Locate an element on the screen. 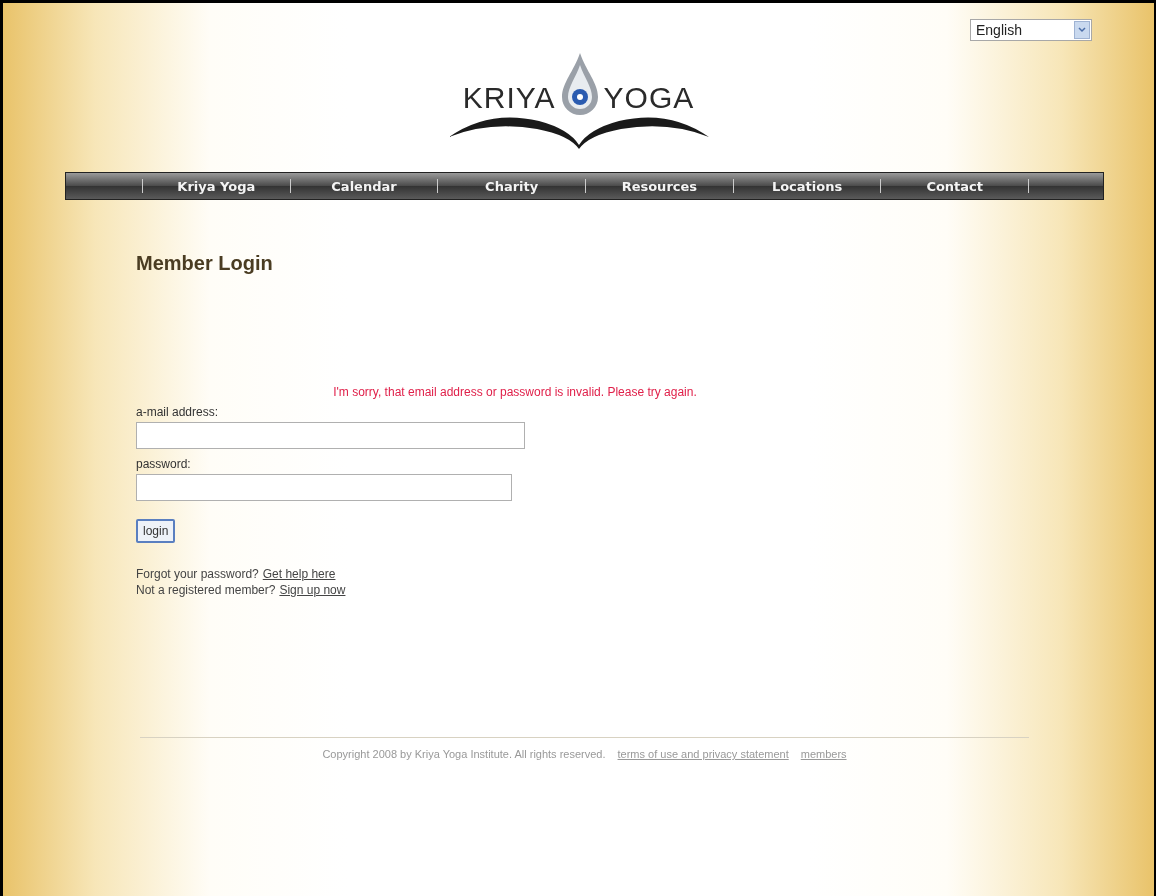 This screenshot has width=1156, height=896. help-text: Forgot your password? is located at coordinates (197, 574).